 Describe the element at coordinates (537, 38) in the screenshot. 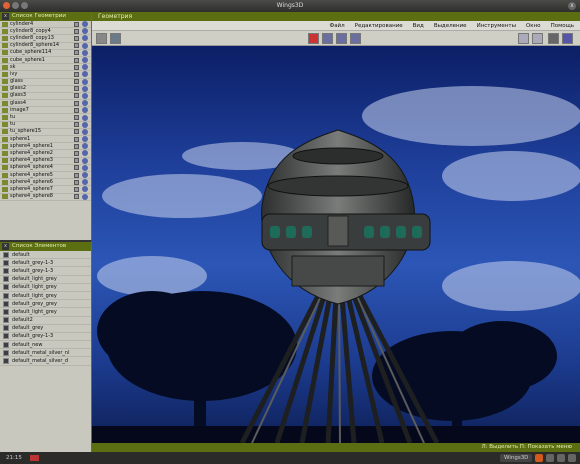

I see `forward-arrow-icon` at that location.